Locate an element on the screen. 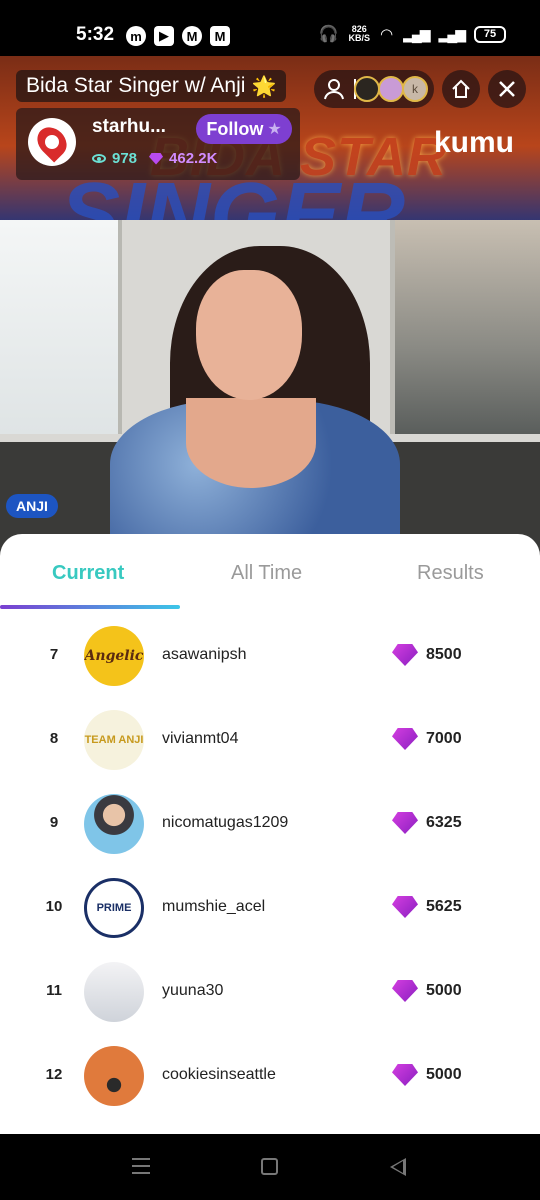  rank: 7 is located at coordinates (54, 654).